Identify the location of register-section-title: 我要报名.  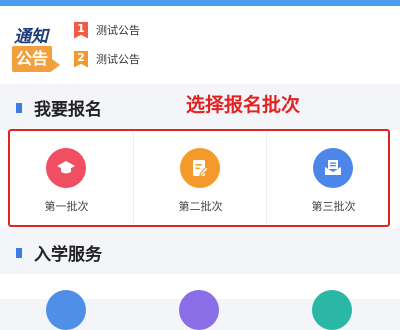
(59, 107).